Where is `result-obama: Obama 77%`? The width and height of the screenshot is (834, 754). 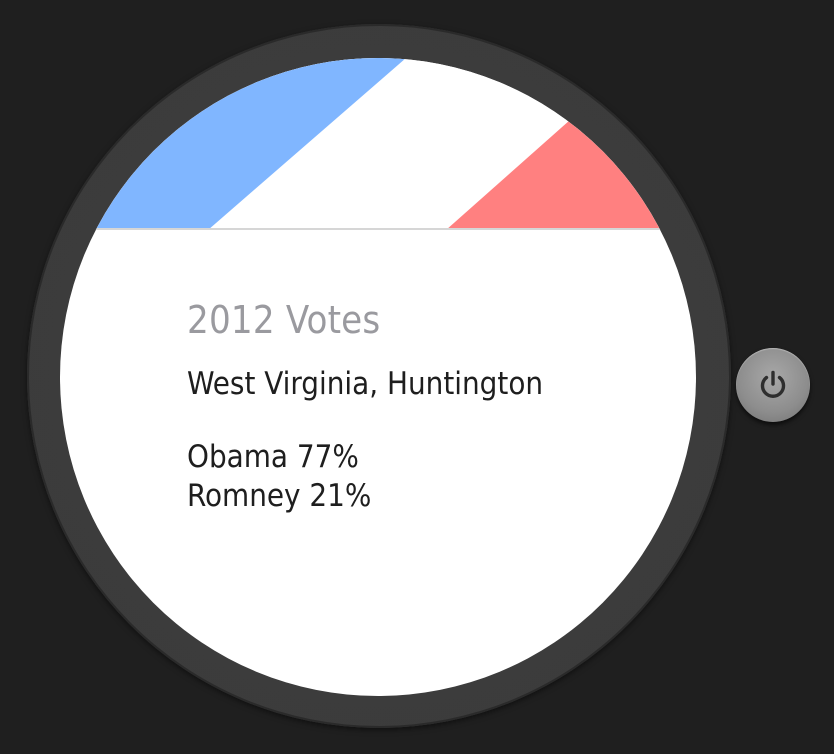
result-obama: Obama 77% is located at coordinates (273, 457).